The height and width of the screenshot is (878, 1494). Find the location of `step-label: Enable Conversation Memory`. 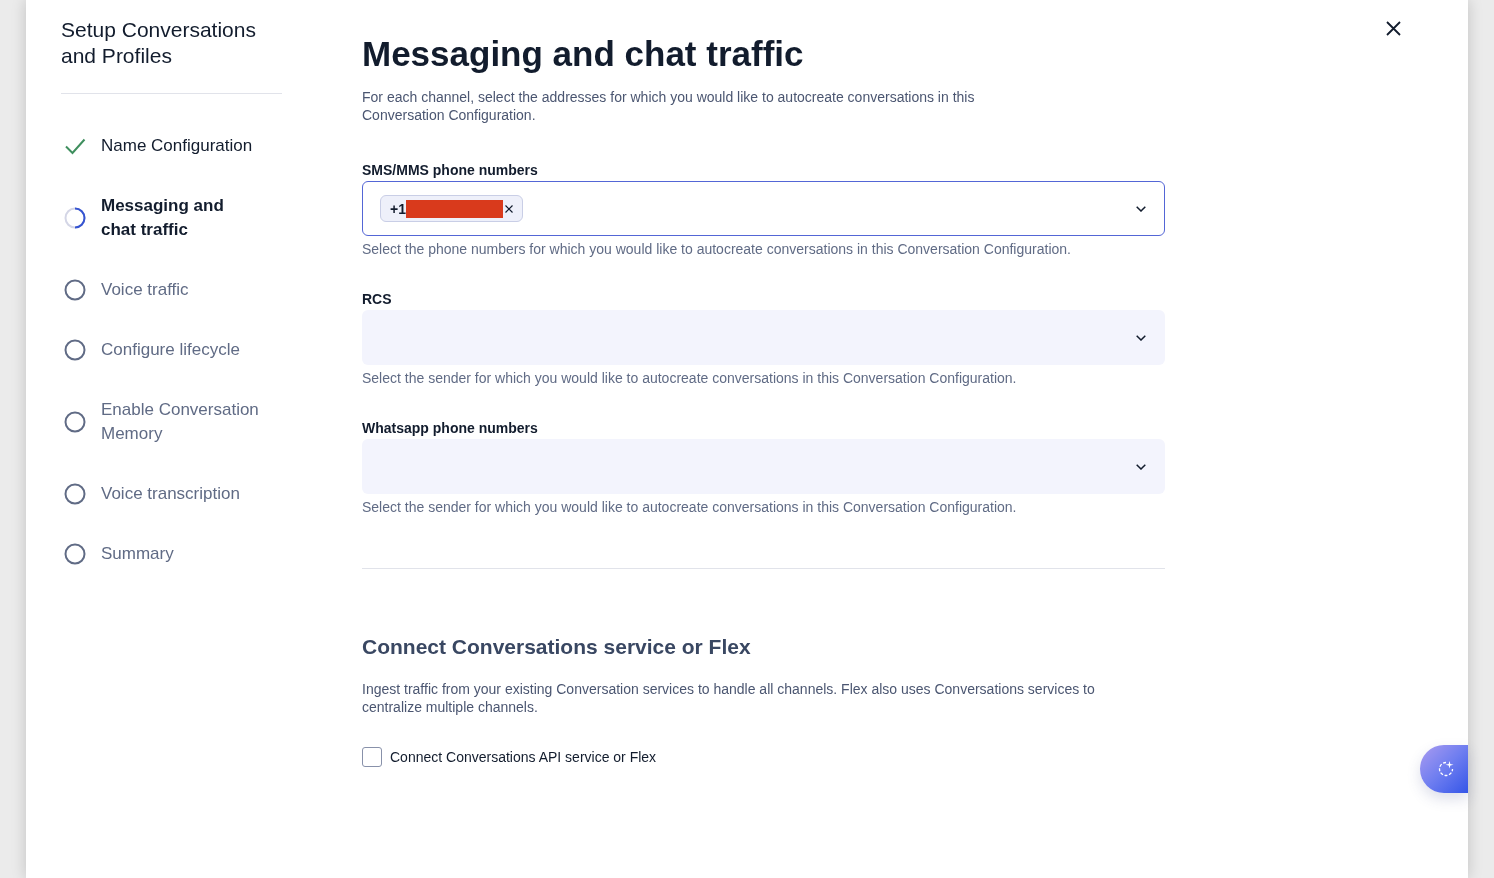

step-label: Enable Conversation Memory is located at coordinates (180, 422).